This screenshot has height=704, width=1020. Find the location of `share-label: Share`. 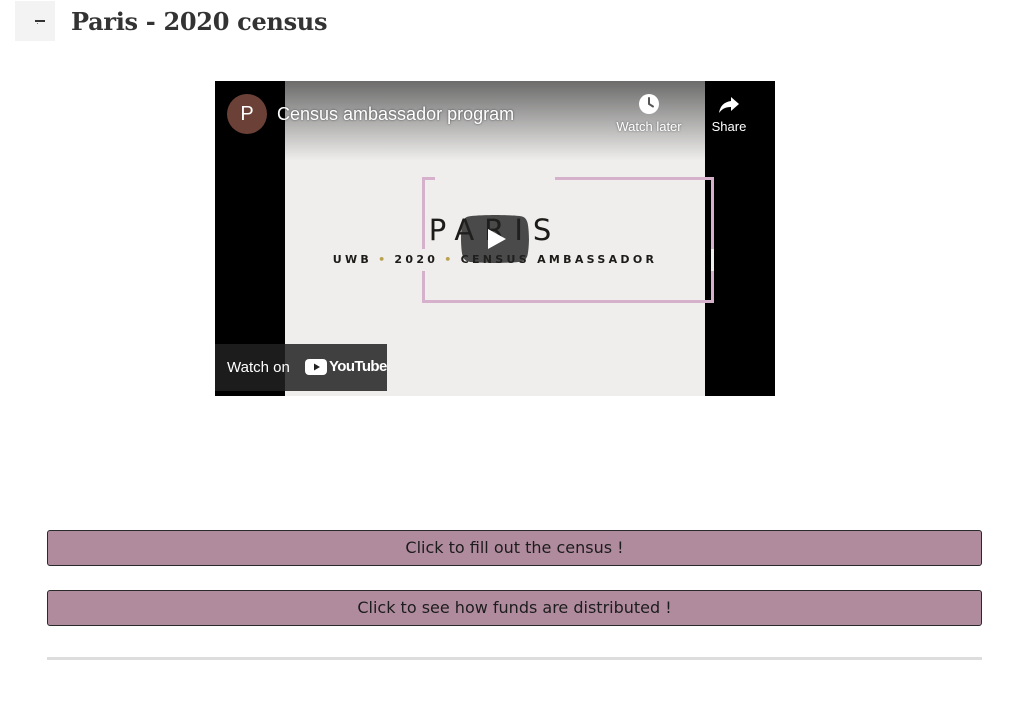

share-label: Share is located at coordinates (729, 126).